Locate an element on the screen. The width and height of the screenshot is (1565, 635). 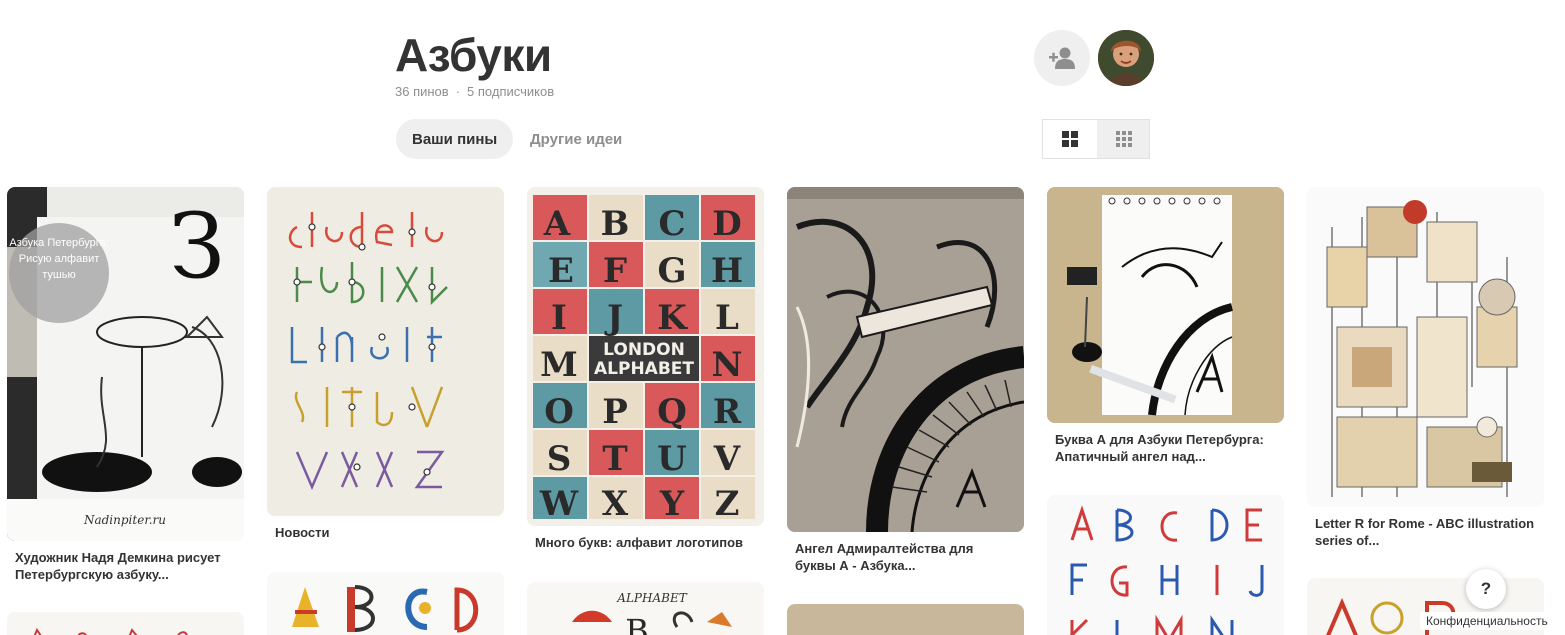
pin-caption: Новости is located at coordinates (385, 528).